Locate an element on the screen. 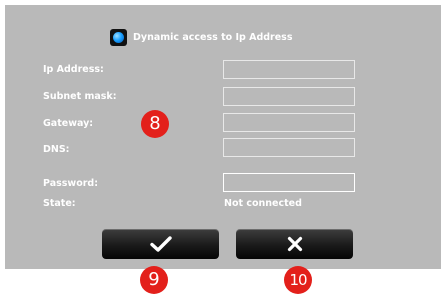 This screenshot has height=298, width=446. ip-address-label: Ip Address: is located at coordinates (73, 69).